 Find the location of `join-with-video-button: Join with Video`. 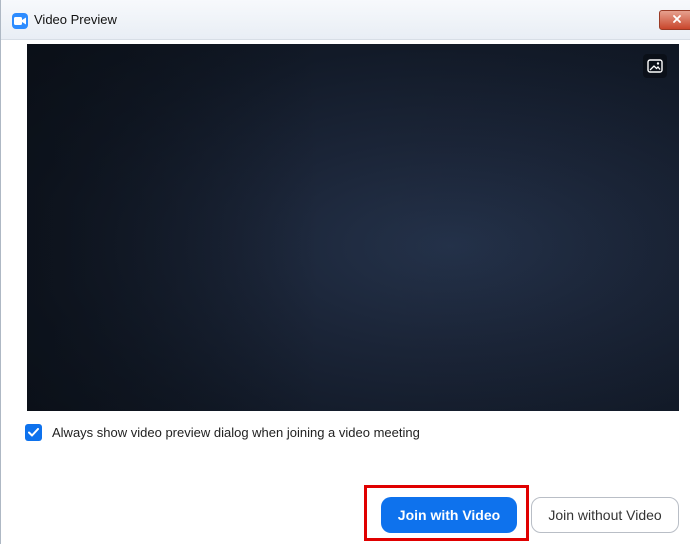

join-with-video-button: Join with Video is located at coordinates (449, 515).